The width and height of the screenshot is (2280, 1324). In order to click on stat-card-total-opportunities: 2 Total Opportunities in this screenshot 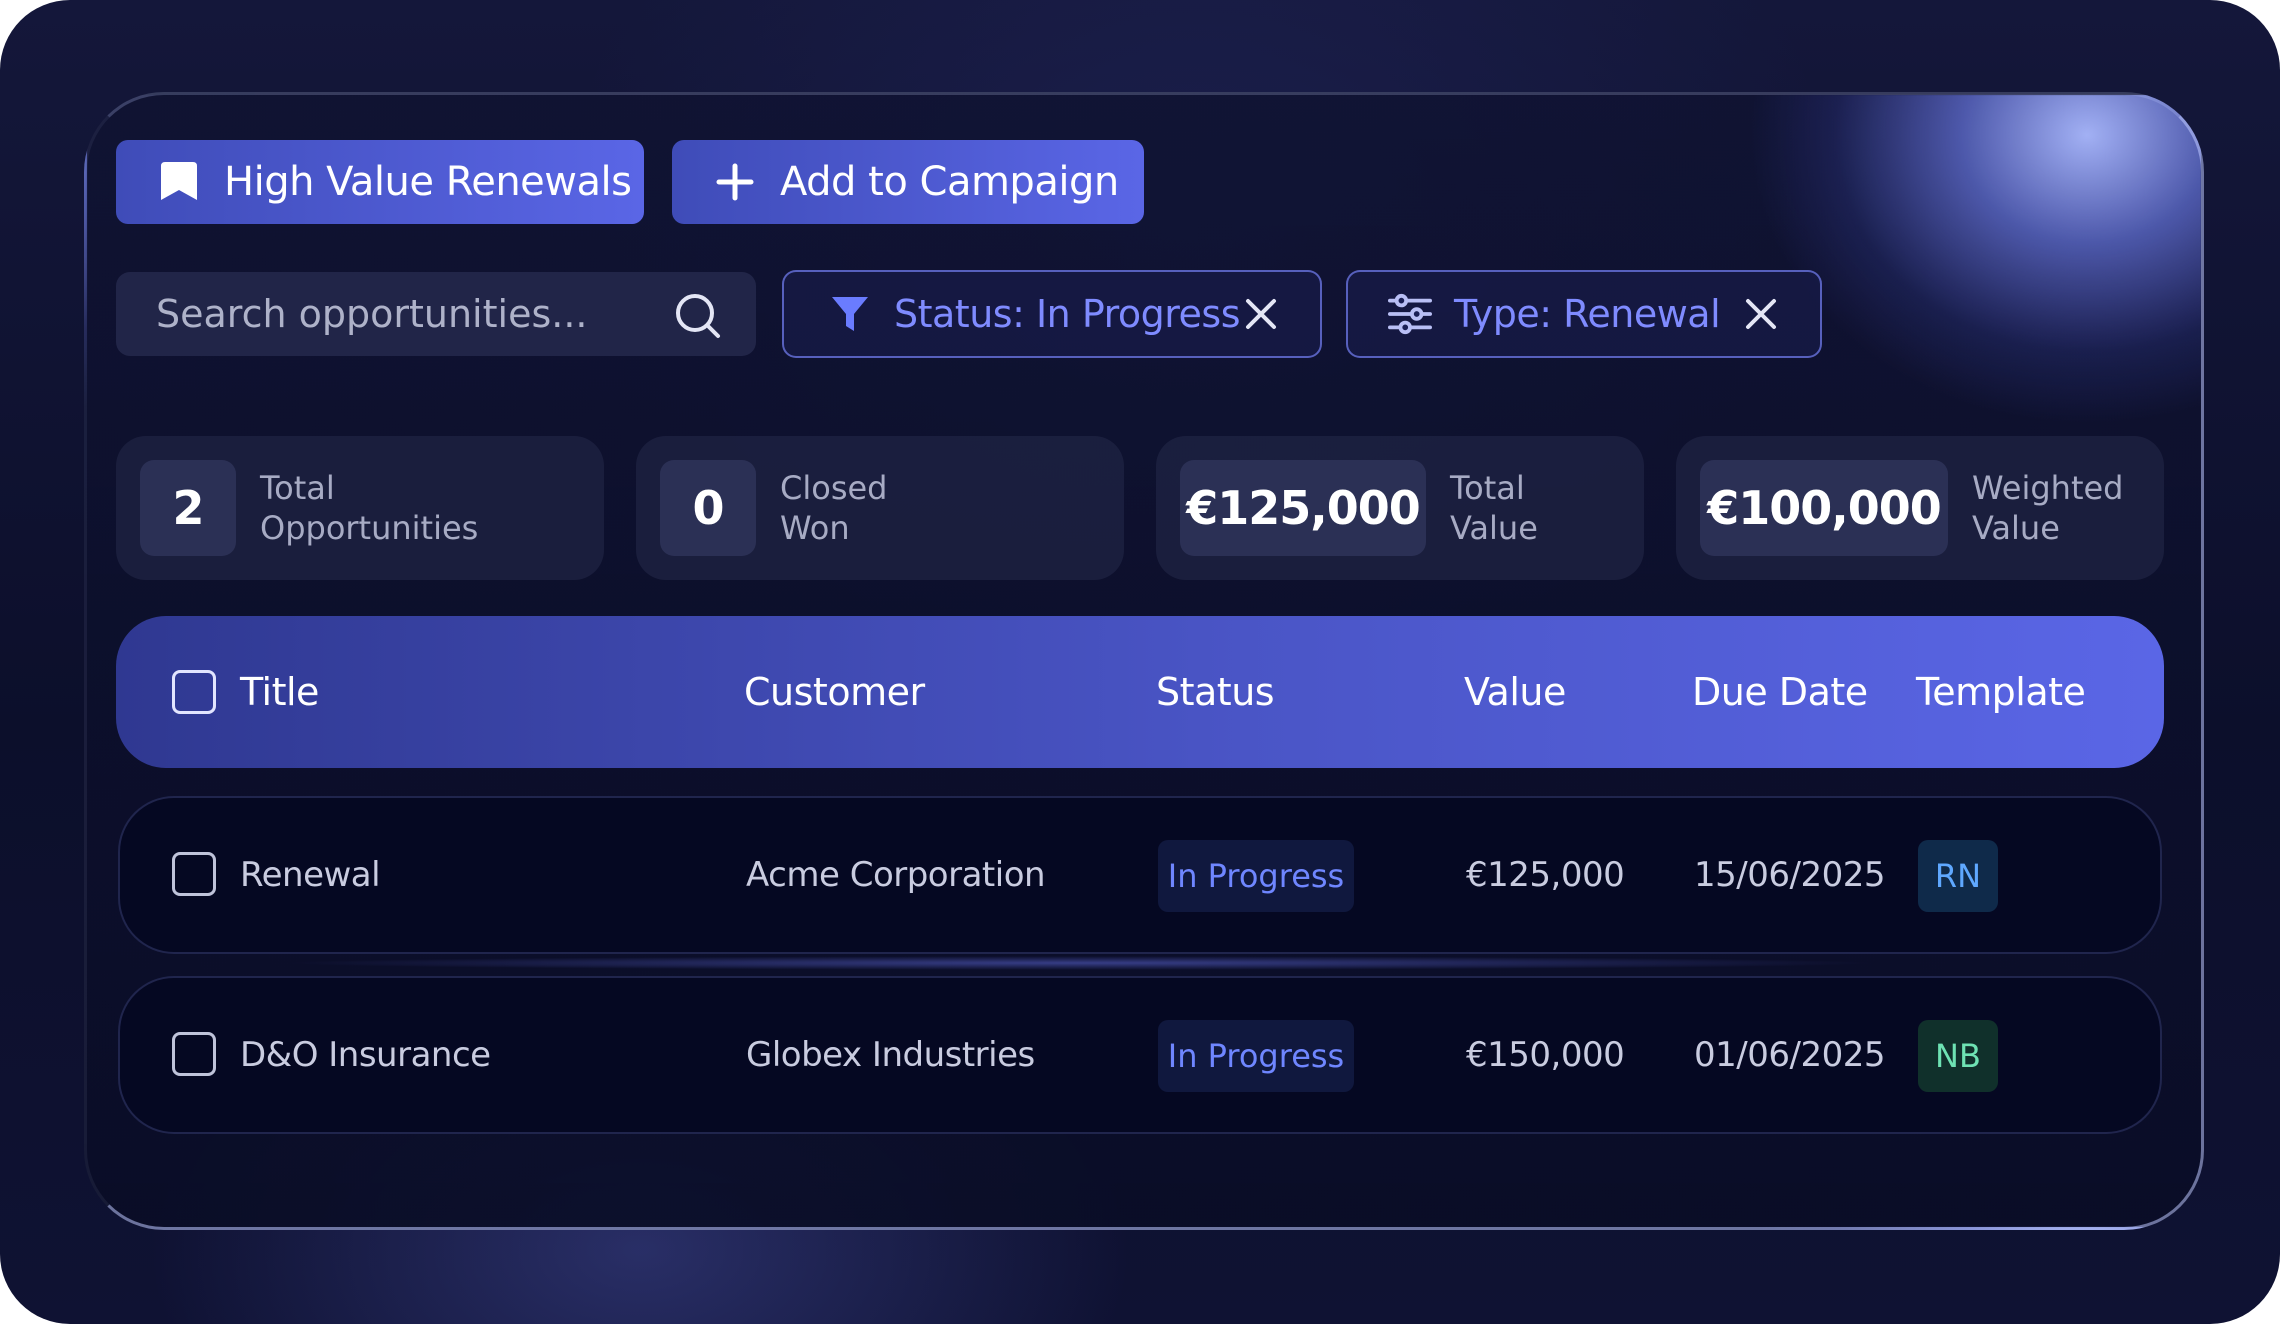, I will do `click(360, 508)`.